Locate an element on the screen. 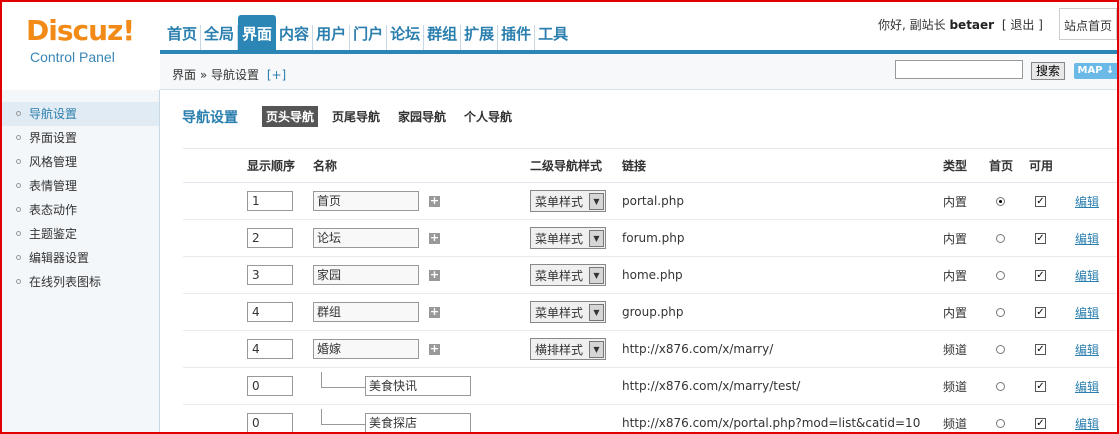  name-cell: 论坛 + is located at coordinates (421, 238).